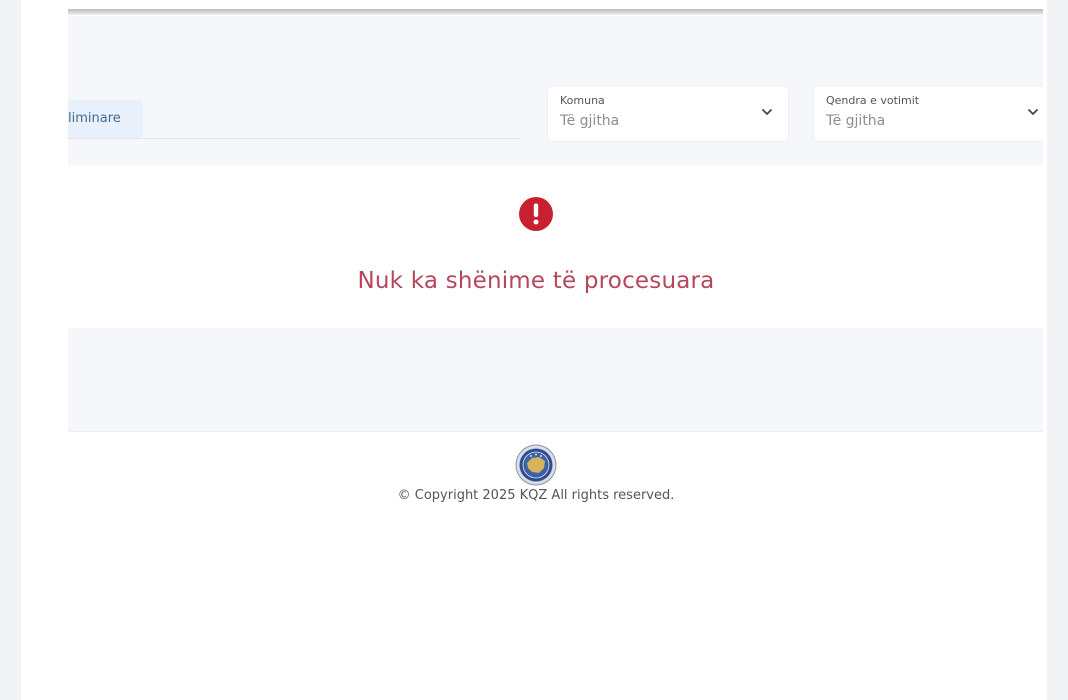 Image resolution: width=1068 pixels, height=700 pixels. What do you see at coordinates (555, 12) in the screenshot?
I see `top-divider` at bounding box center [555, 12].